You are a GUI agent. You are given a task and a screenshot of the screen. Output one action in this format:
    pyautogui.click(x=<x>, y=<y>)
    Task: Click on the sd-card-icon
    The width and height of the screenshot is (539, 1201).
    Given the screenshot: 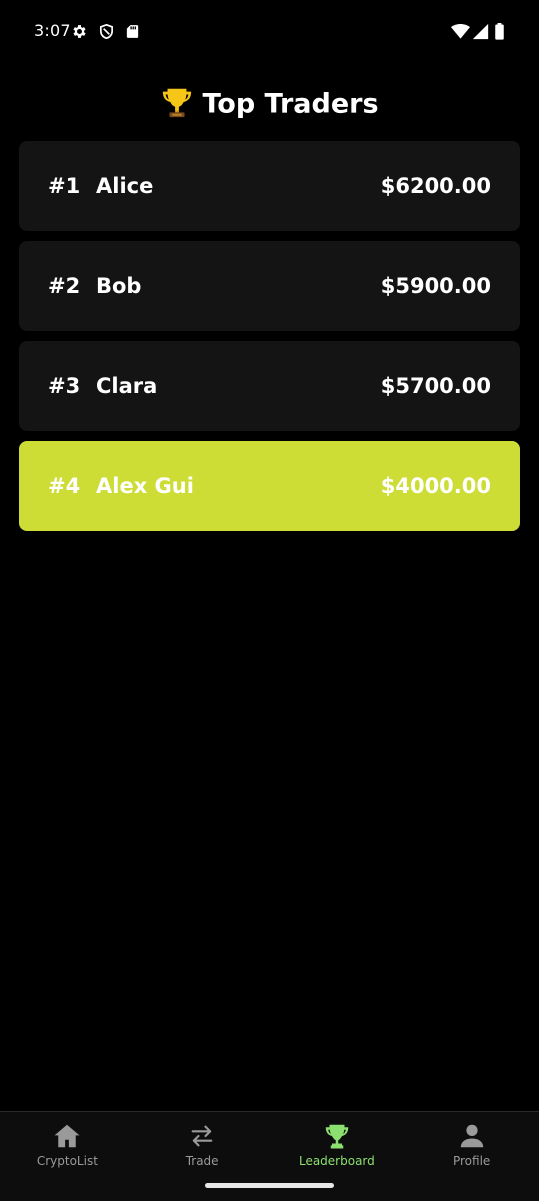 What is the action you would take?
    pyautogui.click(x=132, y=31)
    